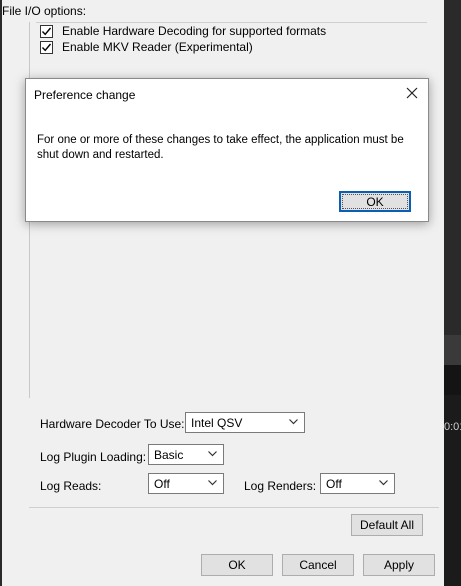 Image resolution: width=461 pixels, height=586 pixels. I want to click on log-reads-select: Off, so click(186, 483).